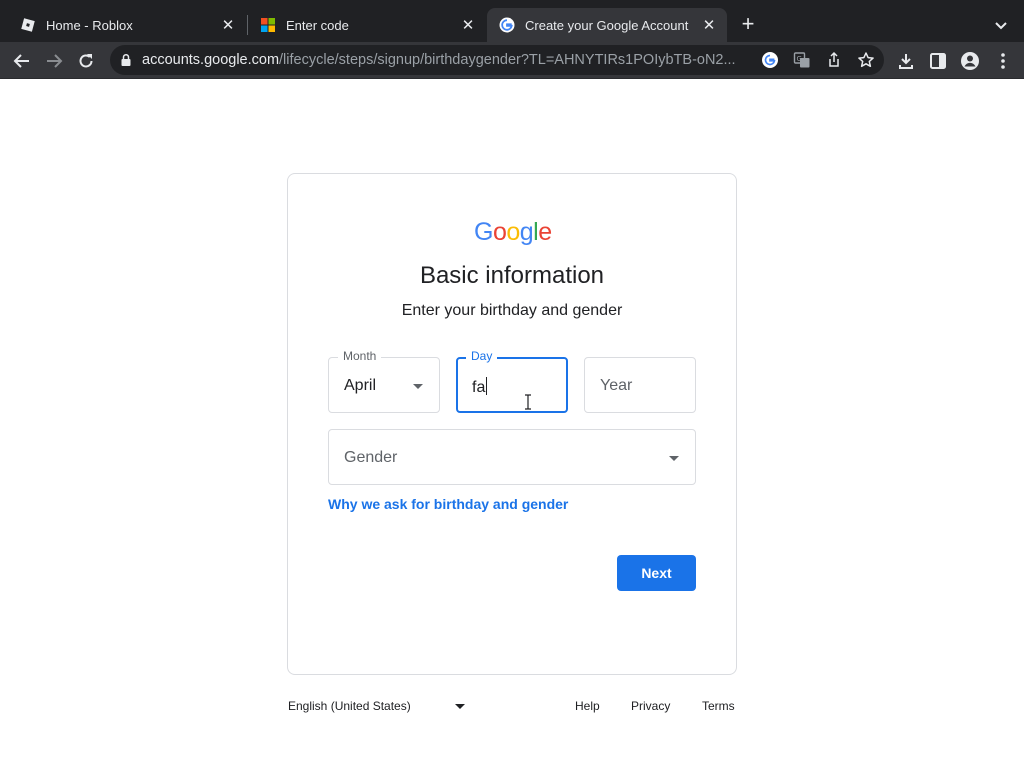  I want to click on page-title: Basic information, so click(512, 275).